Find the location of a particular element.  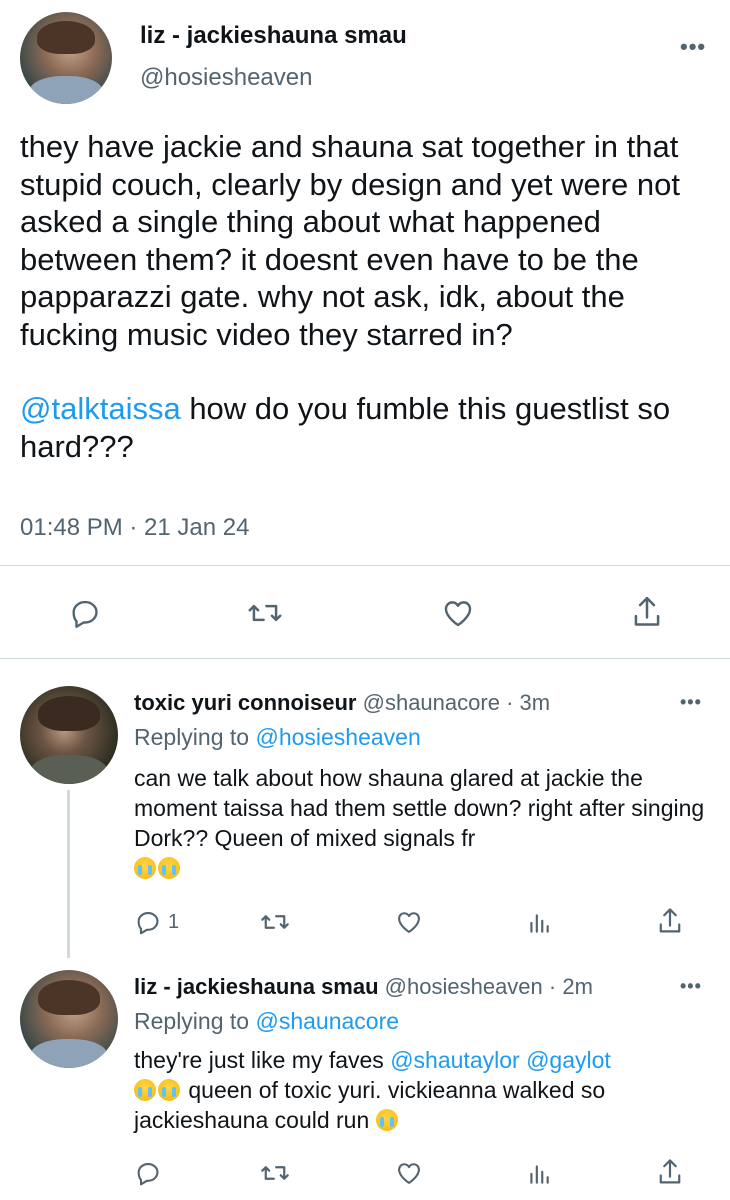

reply-time: · 3m is located at coordinates (528, 702).